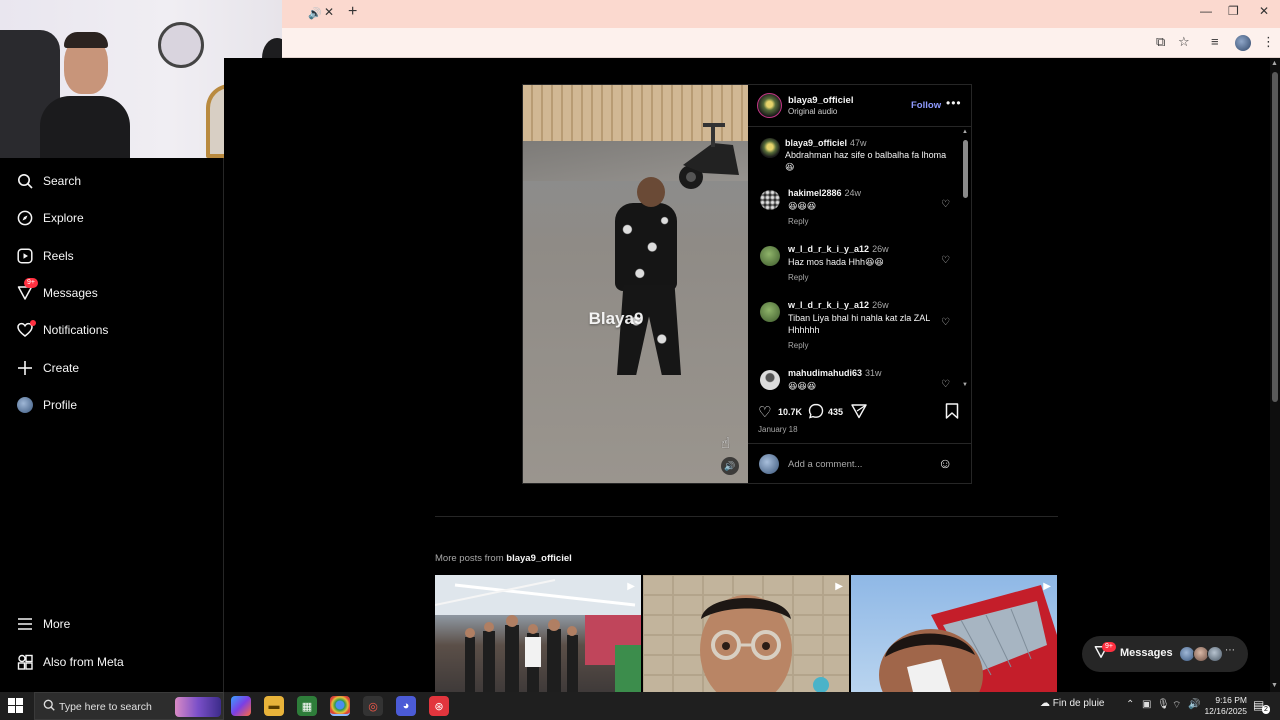 This screenshot has width=1280, height=720. Describe the element at coordinates (769, 105) in the screenshot. I see `author-avatar` at that location.